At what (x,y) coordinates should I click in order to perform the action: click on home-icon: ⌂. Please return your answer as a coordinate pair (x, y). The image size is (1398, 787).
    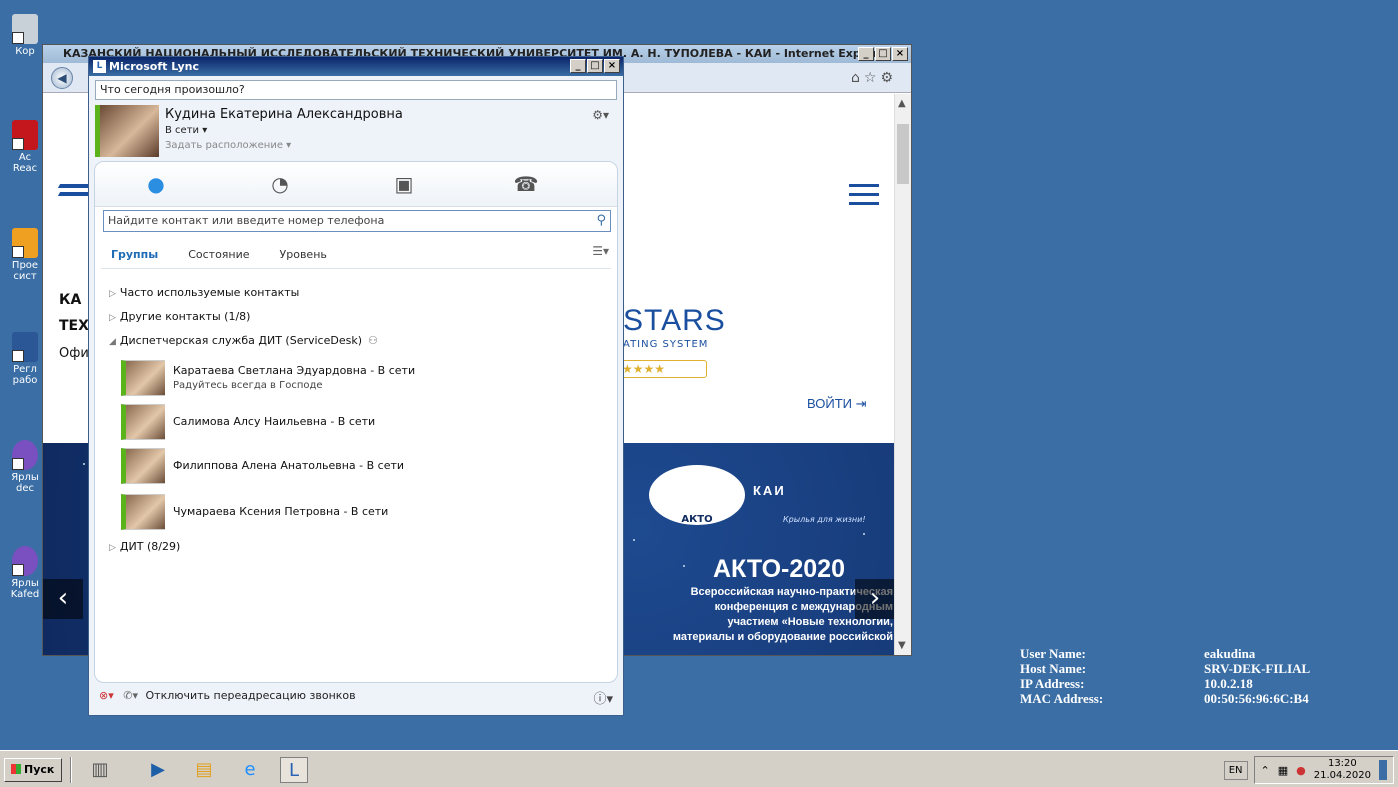
    Looking at the image, I should click on (857, 78).